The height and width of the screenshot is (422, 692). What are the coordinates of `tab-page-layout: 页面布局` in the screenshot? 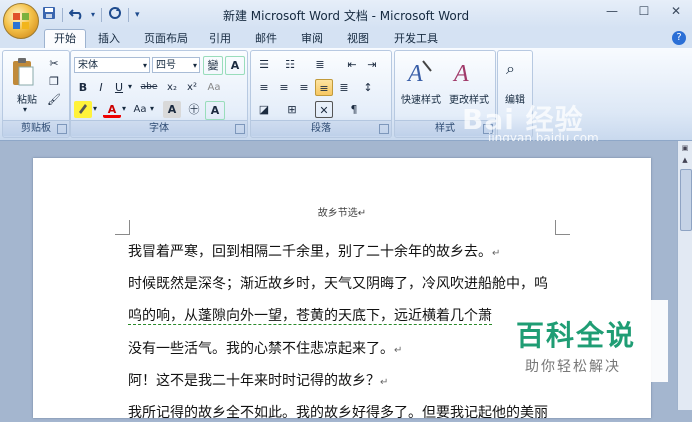 It's located at (166, 39).